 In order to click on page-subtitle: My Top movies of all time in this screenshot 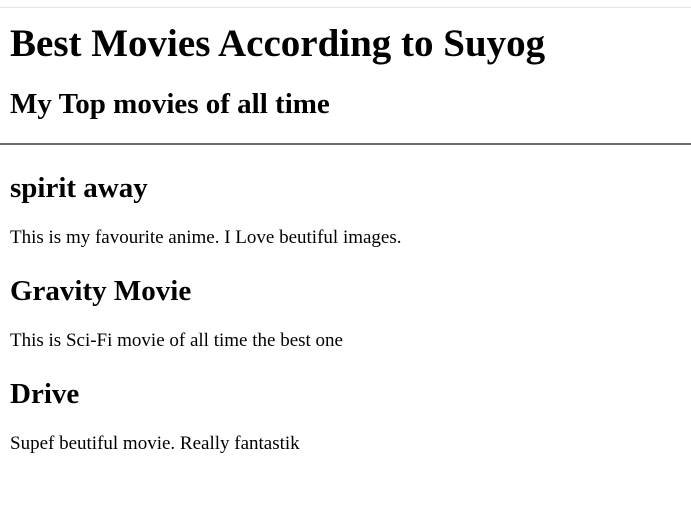, I will do `click(170, 104)`.